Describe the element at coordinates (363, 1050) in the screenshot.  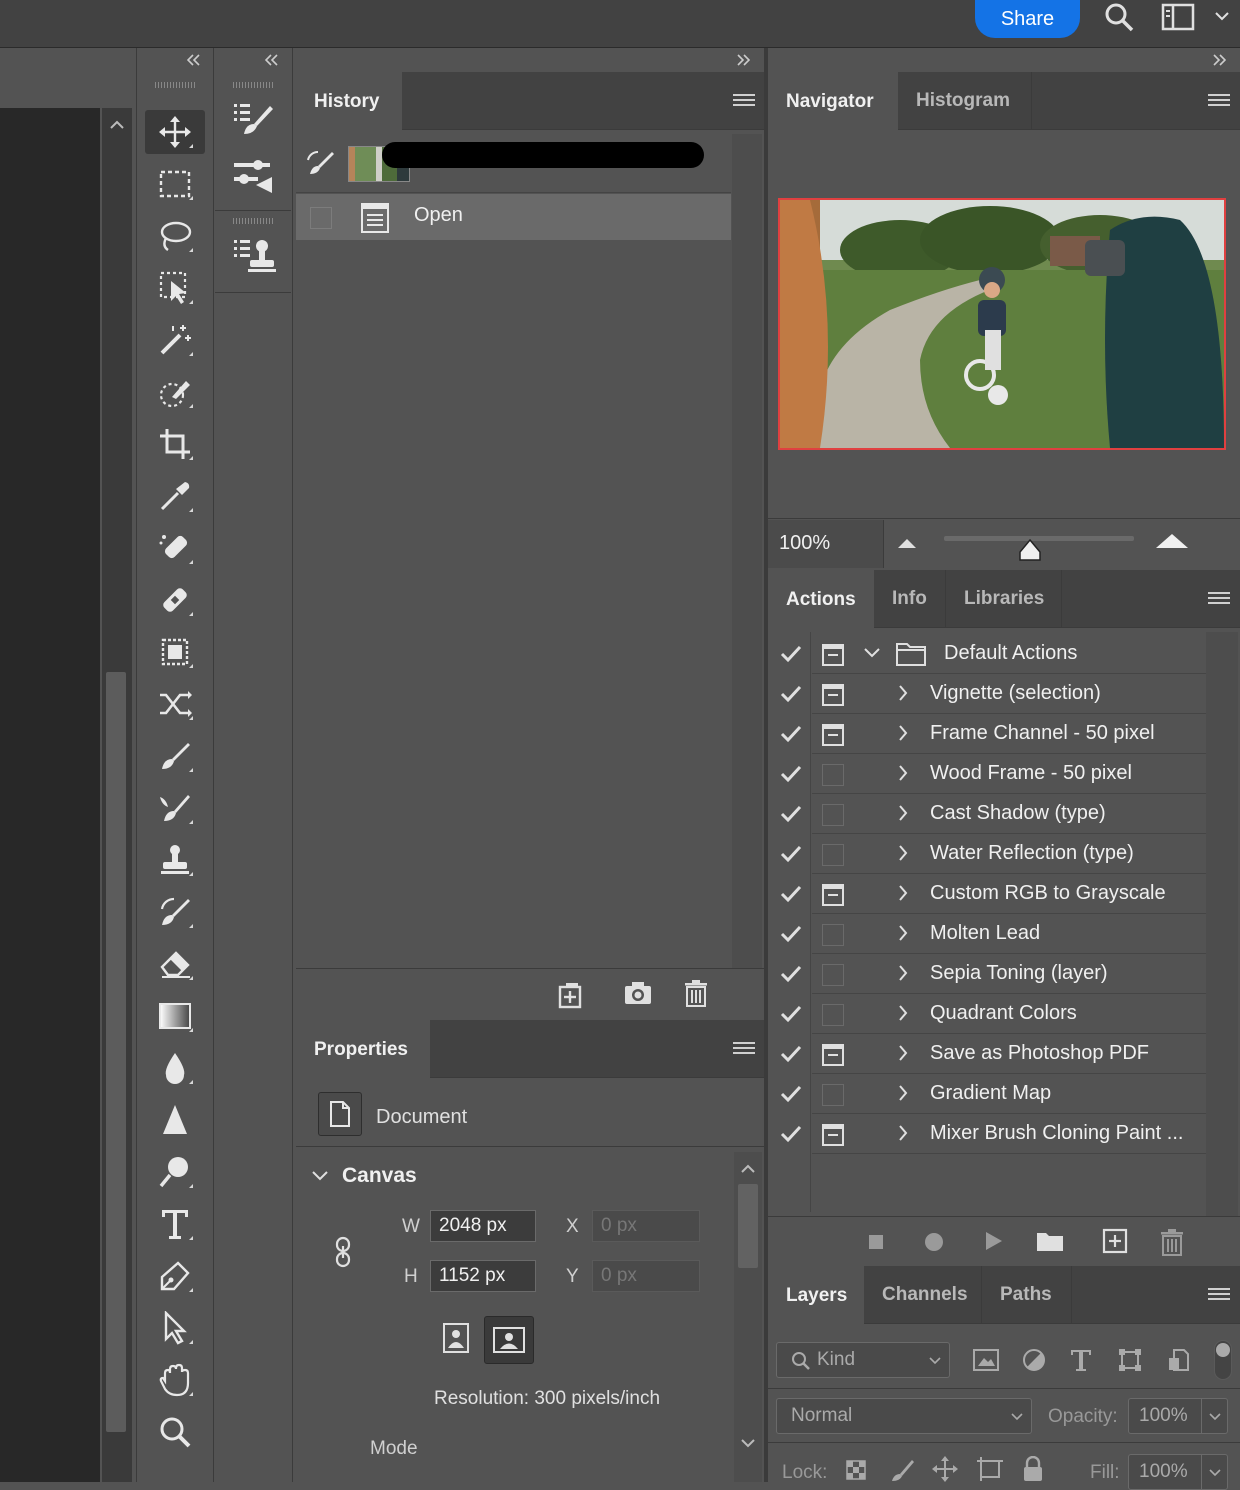
I see `tab-properties: Properties` at that location.